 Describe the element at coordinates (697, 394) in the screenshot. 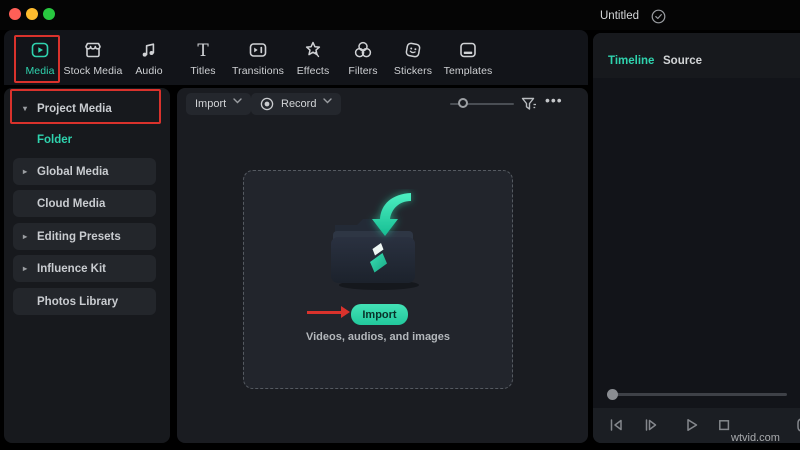

I see `playback-seekbar` at that location.